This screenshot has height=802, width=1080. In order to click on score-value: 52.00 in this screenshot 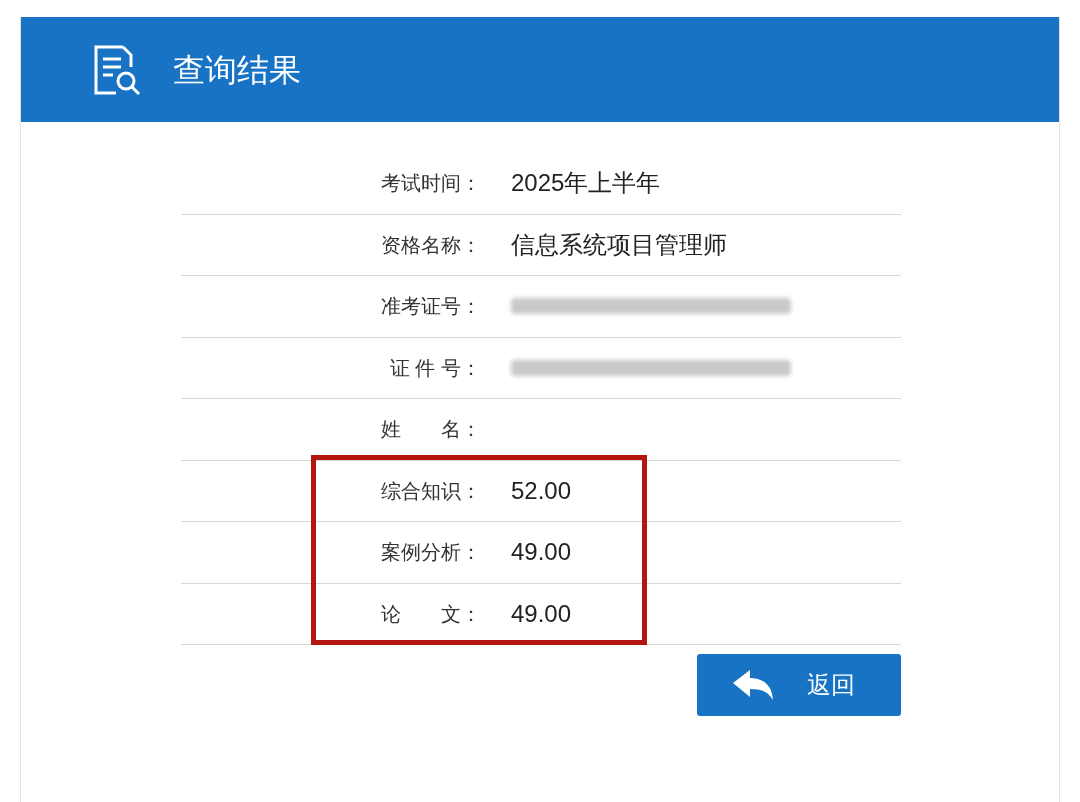, I will do `click(541, 490)`.